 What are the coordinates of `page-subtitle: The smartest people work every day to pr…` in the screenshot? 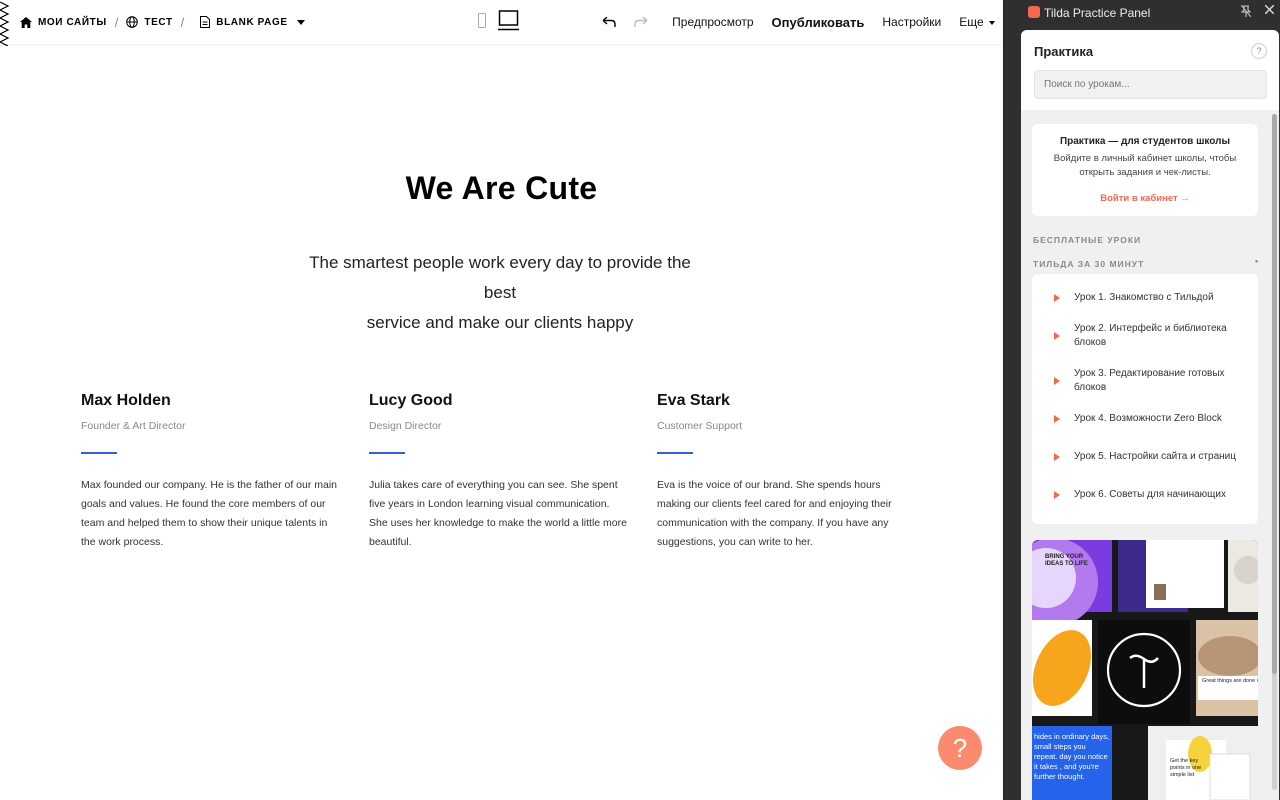 It's located at (500, 293).